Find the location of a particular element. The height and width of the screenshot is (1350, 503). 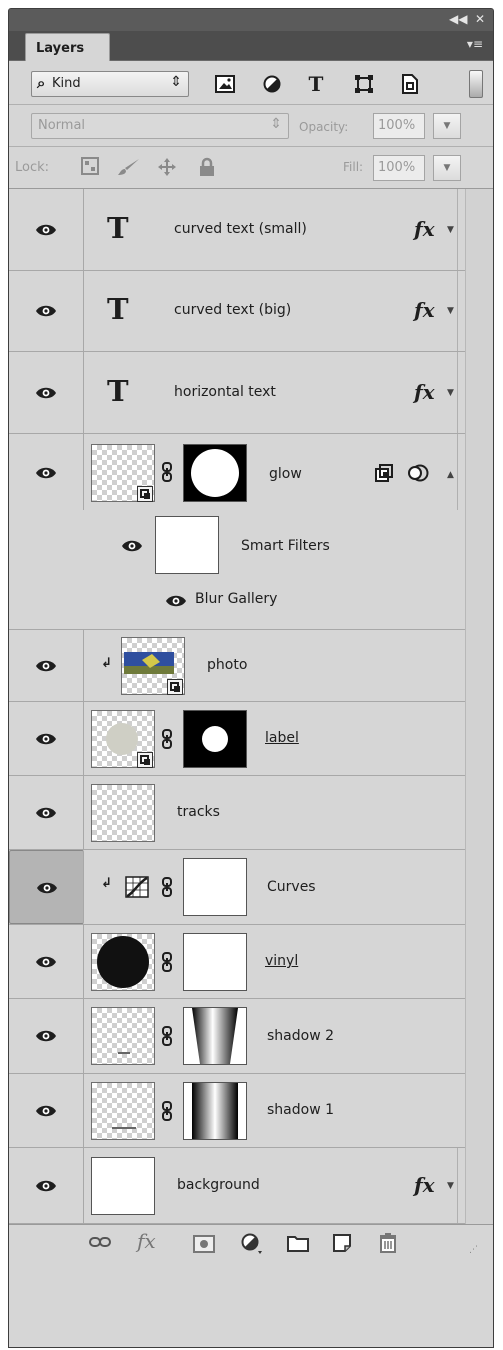

smart-object-filter-icon is located at coordinates (410, 84).